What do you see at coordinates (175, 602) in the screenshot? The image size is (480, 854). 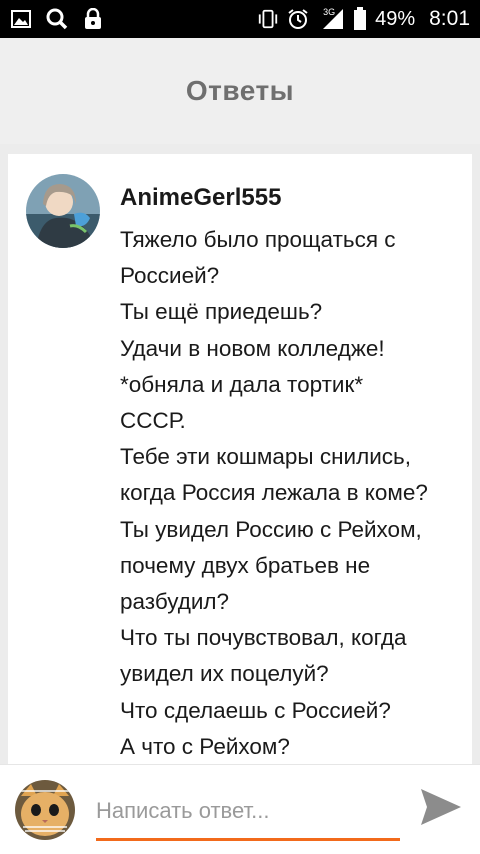 I see `comment-line: разбудил?` at bounding box center [175, 602].